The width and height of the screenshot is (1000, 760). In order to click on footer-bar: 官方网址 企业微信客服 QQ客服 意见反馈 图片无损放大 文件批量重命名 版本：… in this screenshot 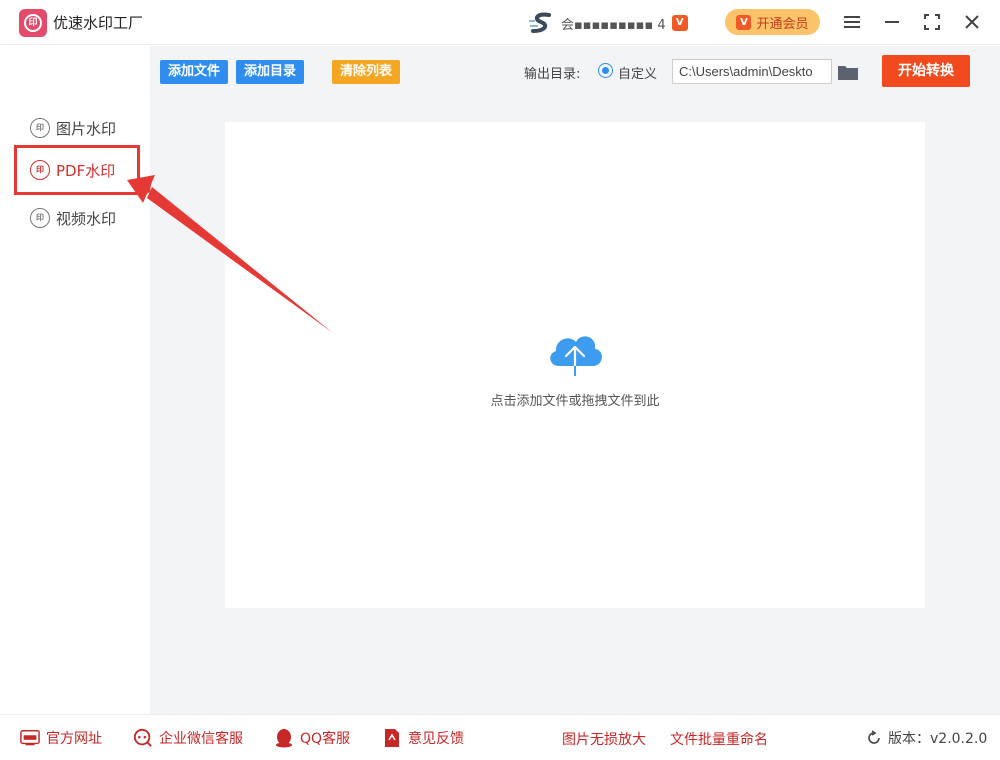, I will do `click(500, 737)`.